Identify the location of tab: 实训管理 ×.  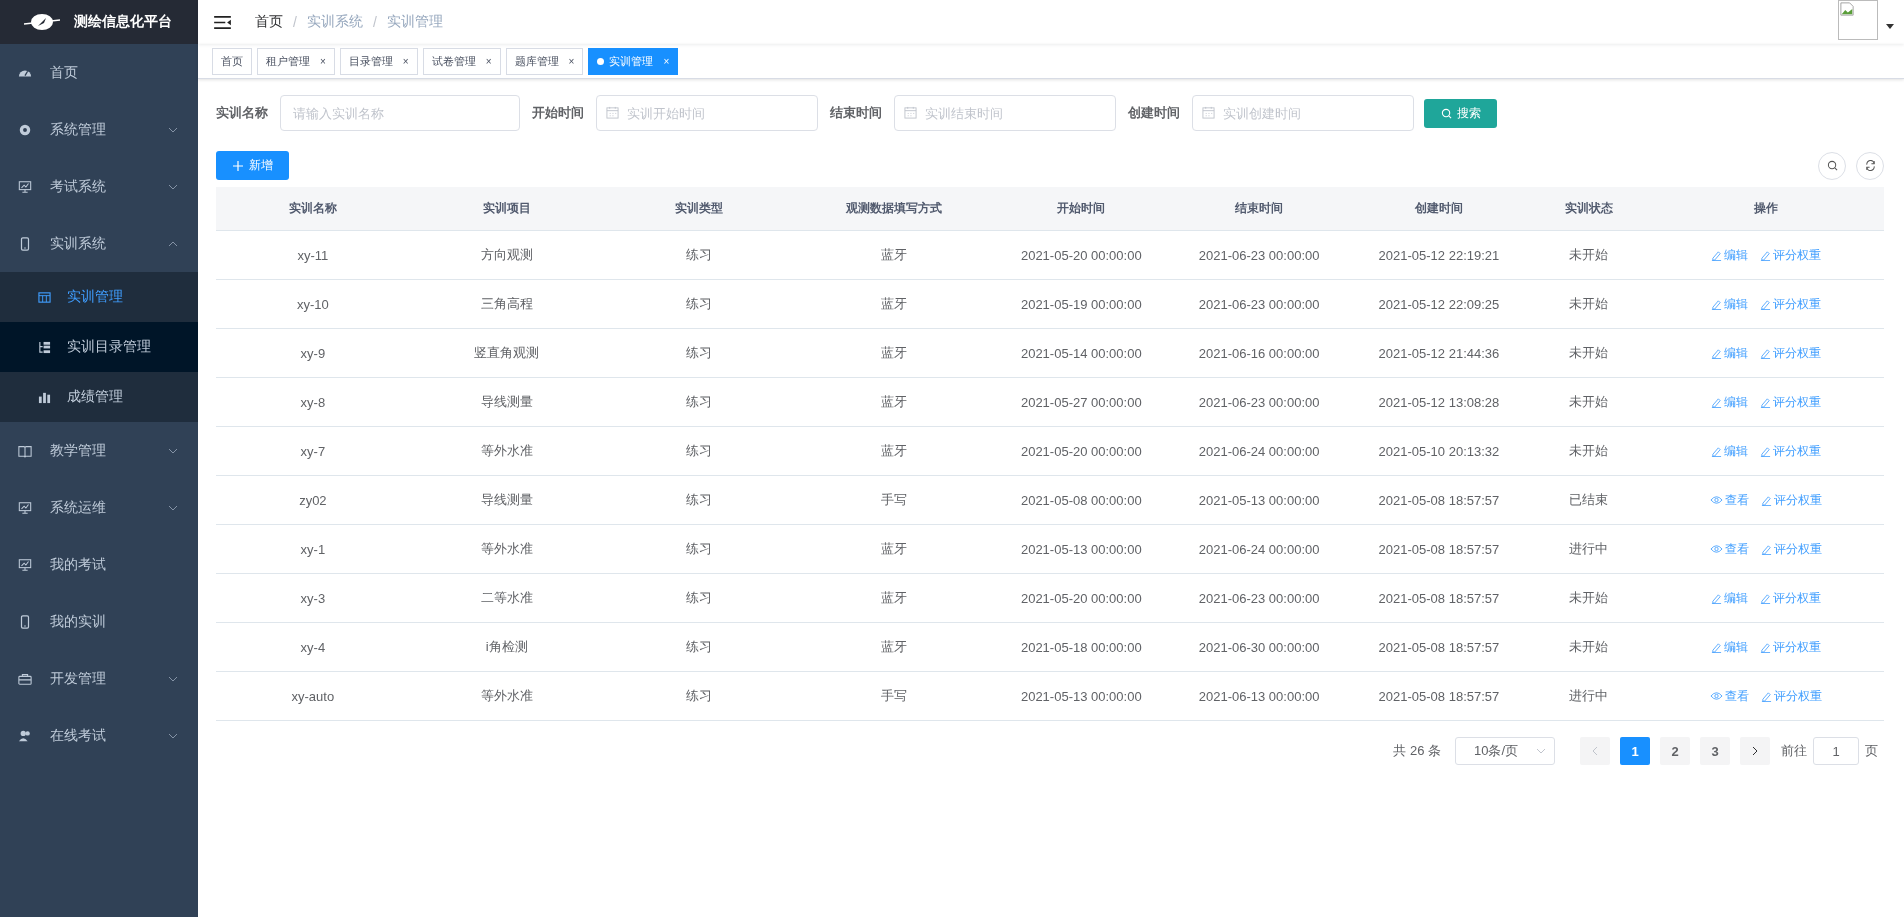
(633, 61).